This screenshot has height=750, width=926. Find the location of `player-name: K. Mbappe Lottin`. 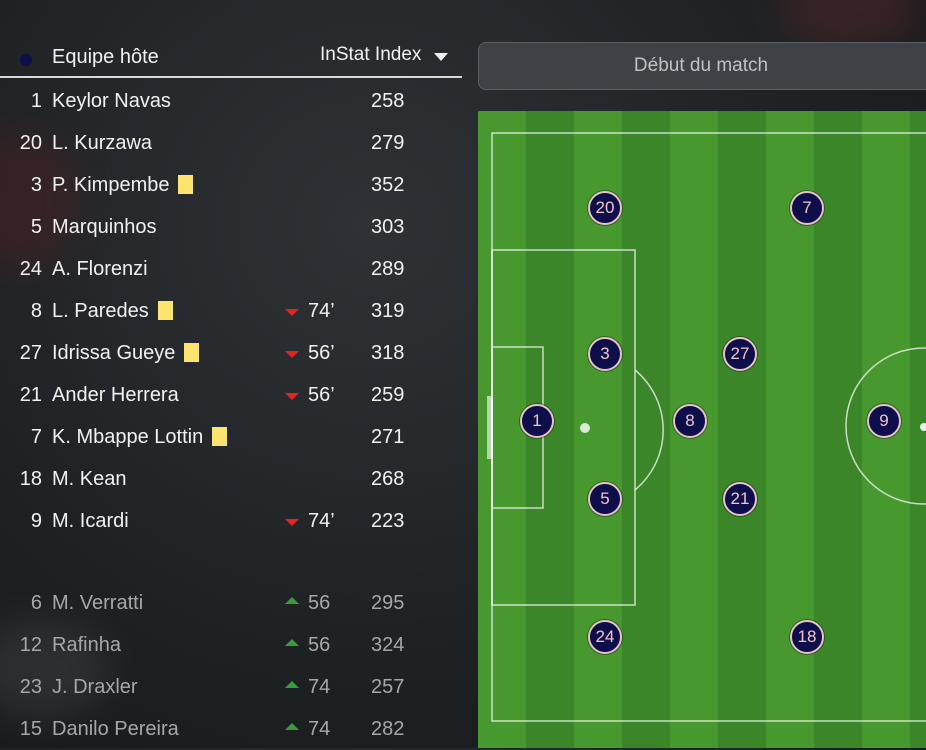

player-name: K. Mbappe Lottin is located at coordinates (140, 437).